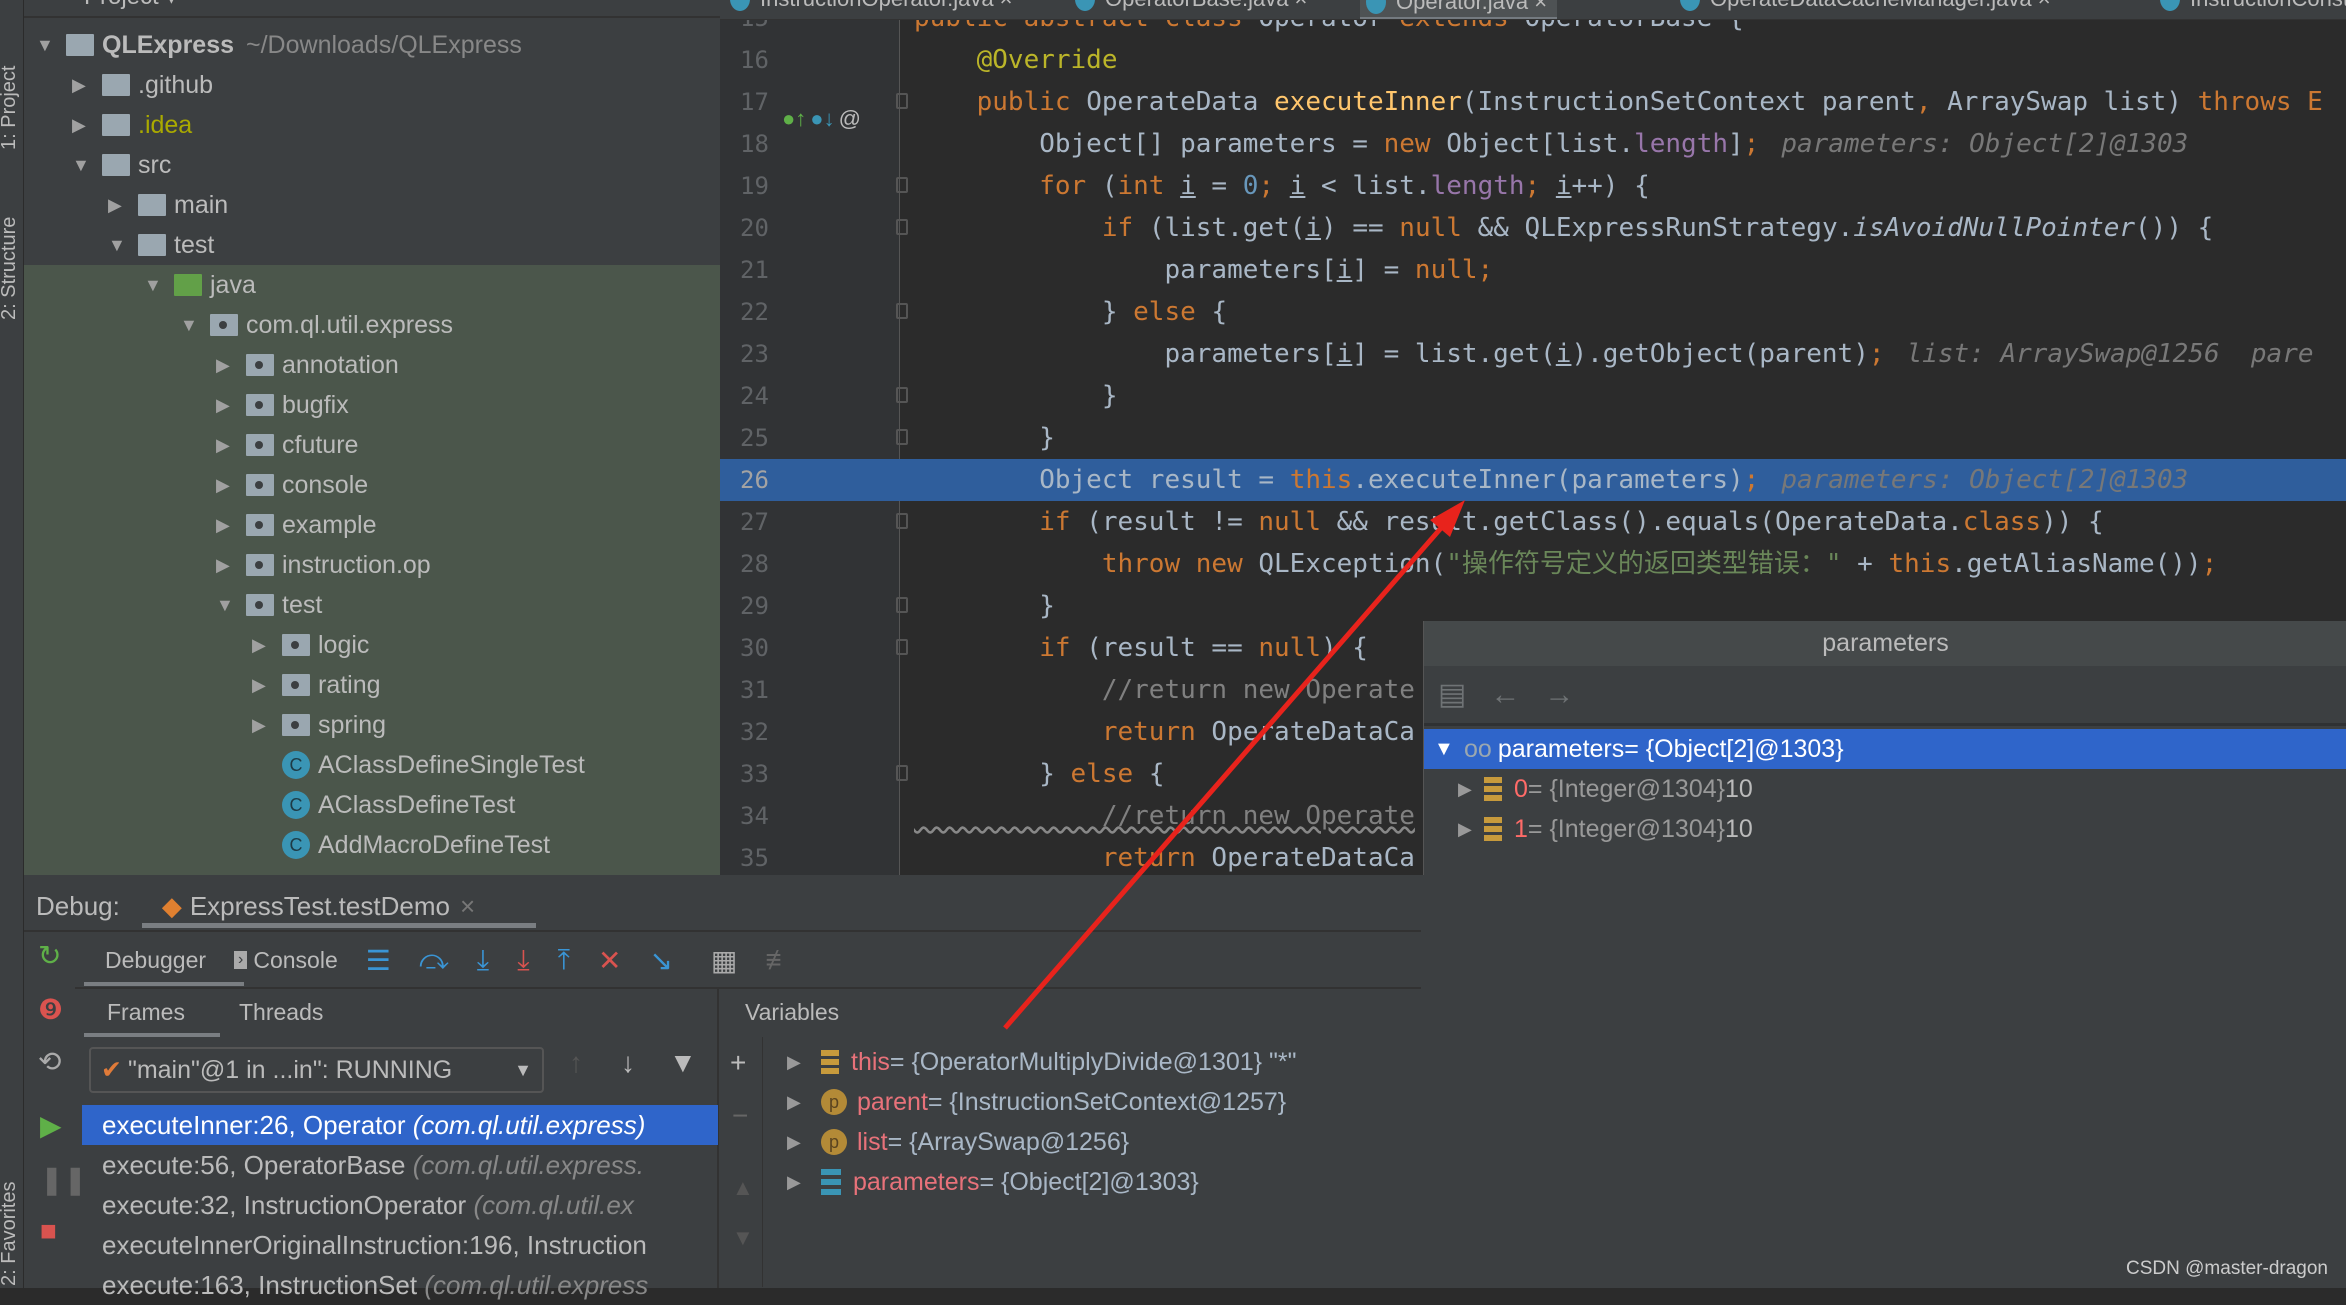 This screenshot has height=1305, width=2346. What do you see at coordinates (1234, 765) in the screenshot?
I see `annotation-arrow` at bounding box center [1234, 765].